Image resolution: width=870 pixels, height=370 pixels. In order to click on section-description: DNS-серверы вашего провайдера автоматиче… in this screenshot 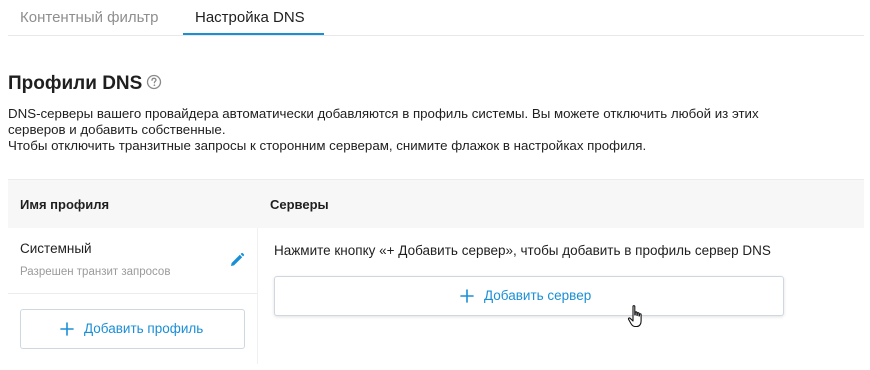, I will do `click(433, 130)`.